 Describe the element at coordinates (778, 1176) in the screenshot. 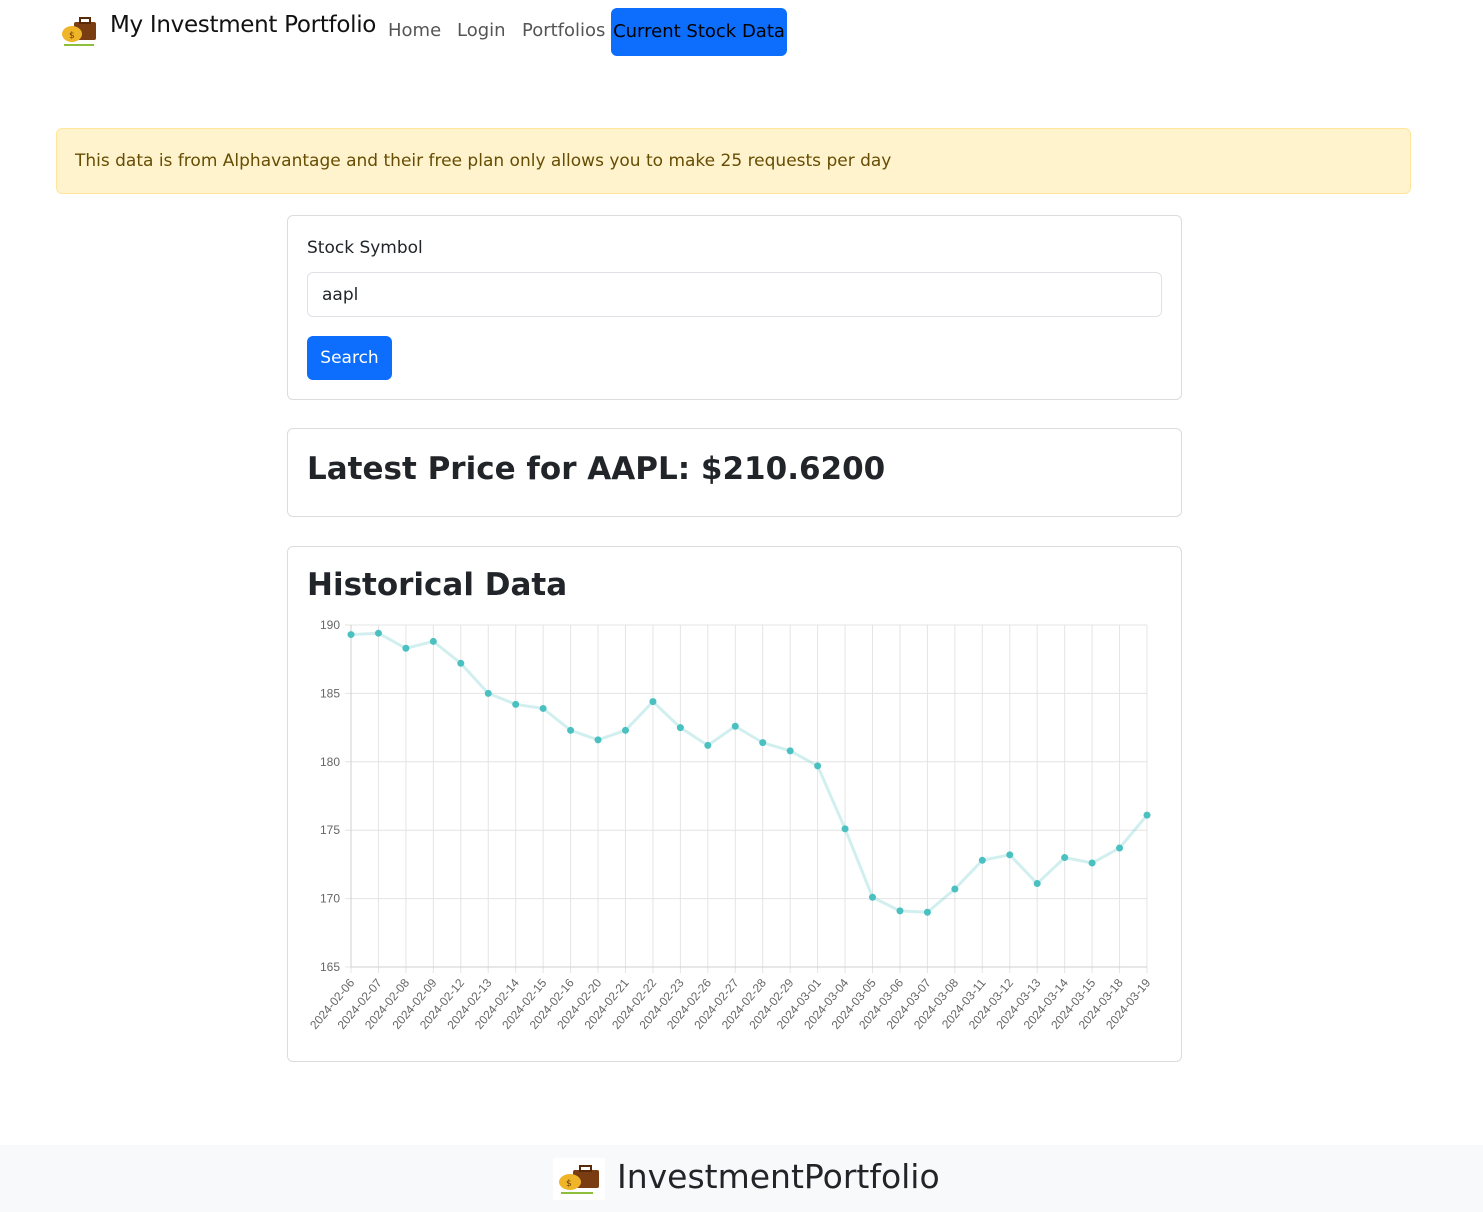

I see `footer-brand: InvestmentPortfolio` at that location.